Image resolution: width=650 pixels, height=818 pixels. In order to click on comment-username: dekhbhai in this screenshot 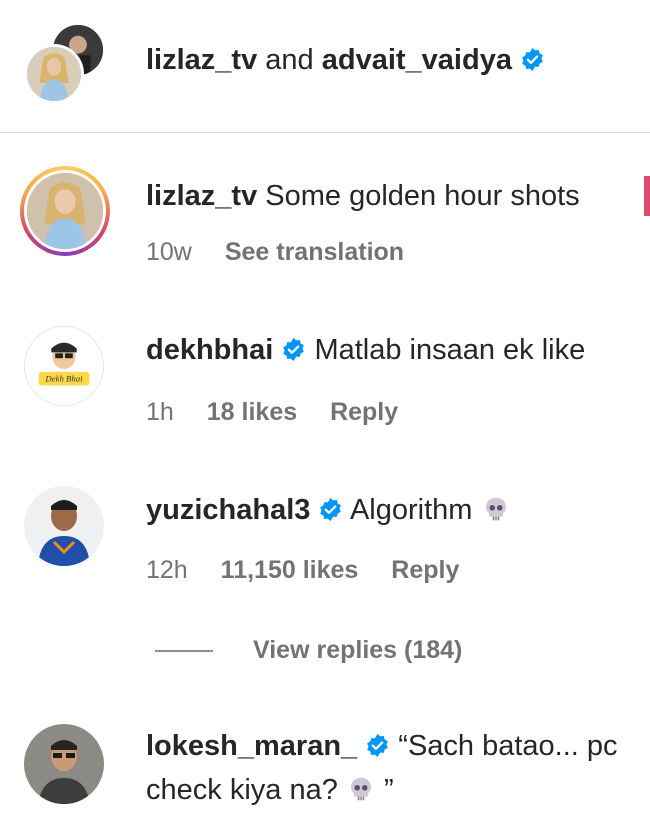, I will do `click(209, 350)`.